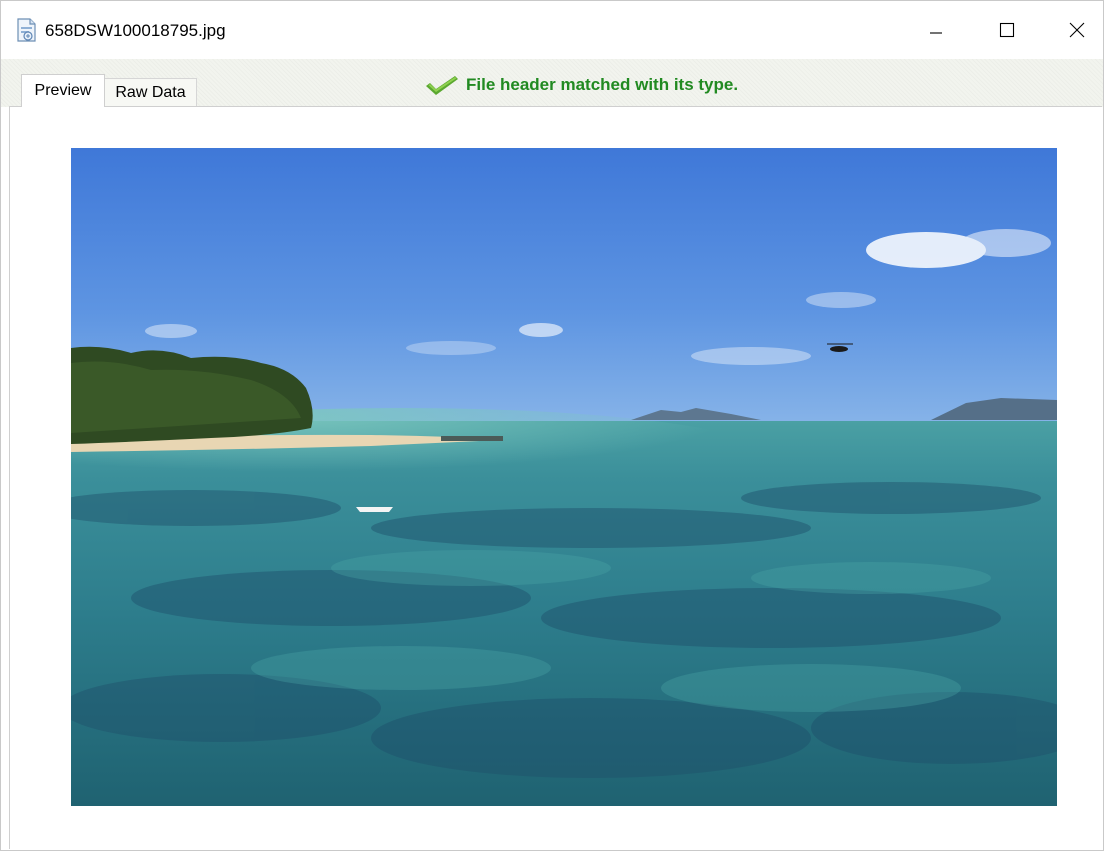  What do you see at coordinates (552, 30) in the screenshot?
I see `title-bar: 658DSW100018795.jpg` at bounding box center [552, 30].